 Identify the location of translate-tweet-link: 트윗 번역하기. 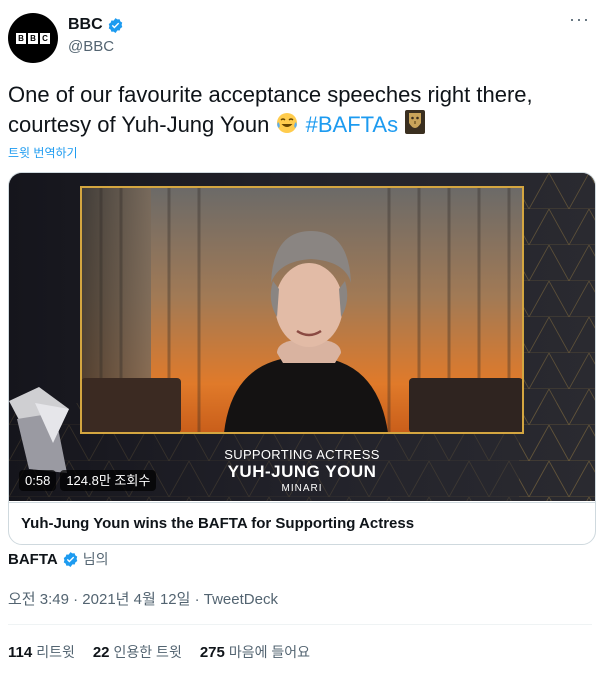
(43, 152).